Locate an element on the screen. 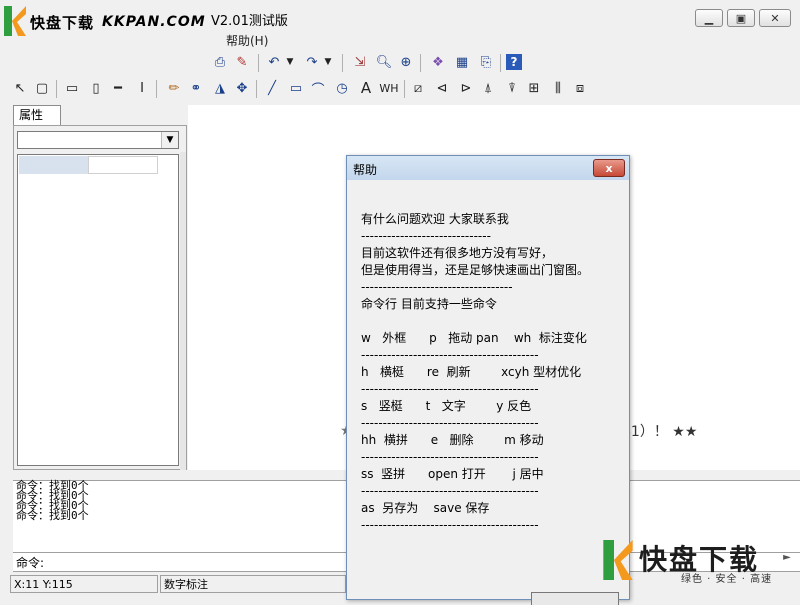 This screenshot has height=605, width=800. window-title: V2.01测试版 is located at coordinates (249, 21).